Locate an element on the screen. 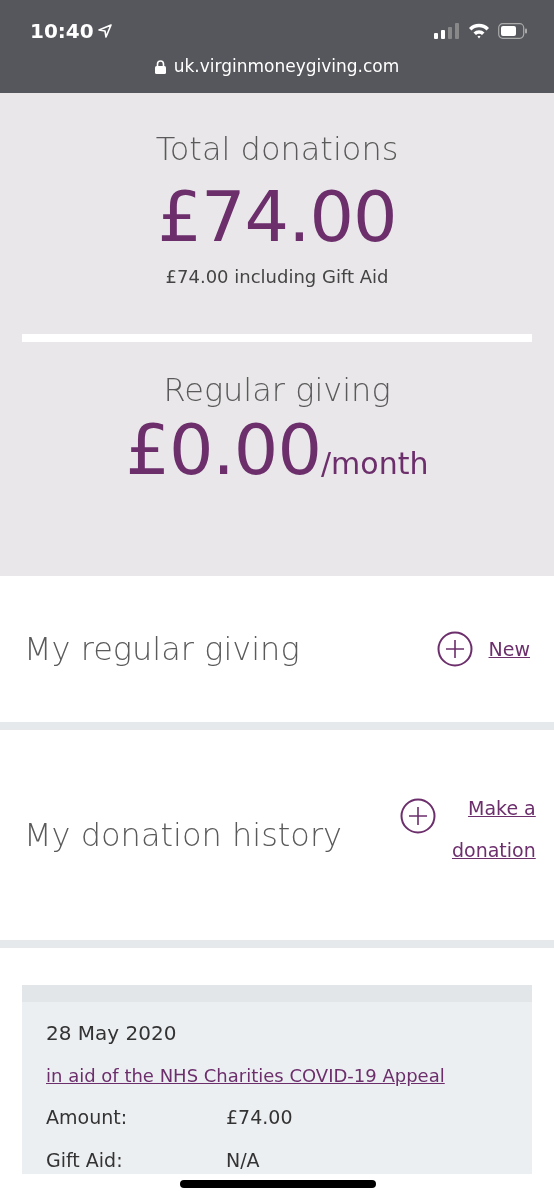 The height and width of the screenshot is (1200, 554). clock-time: 10:40 is located at coordinates (62, 31).